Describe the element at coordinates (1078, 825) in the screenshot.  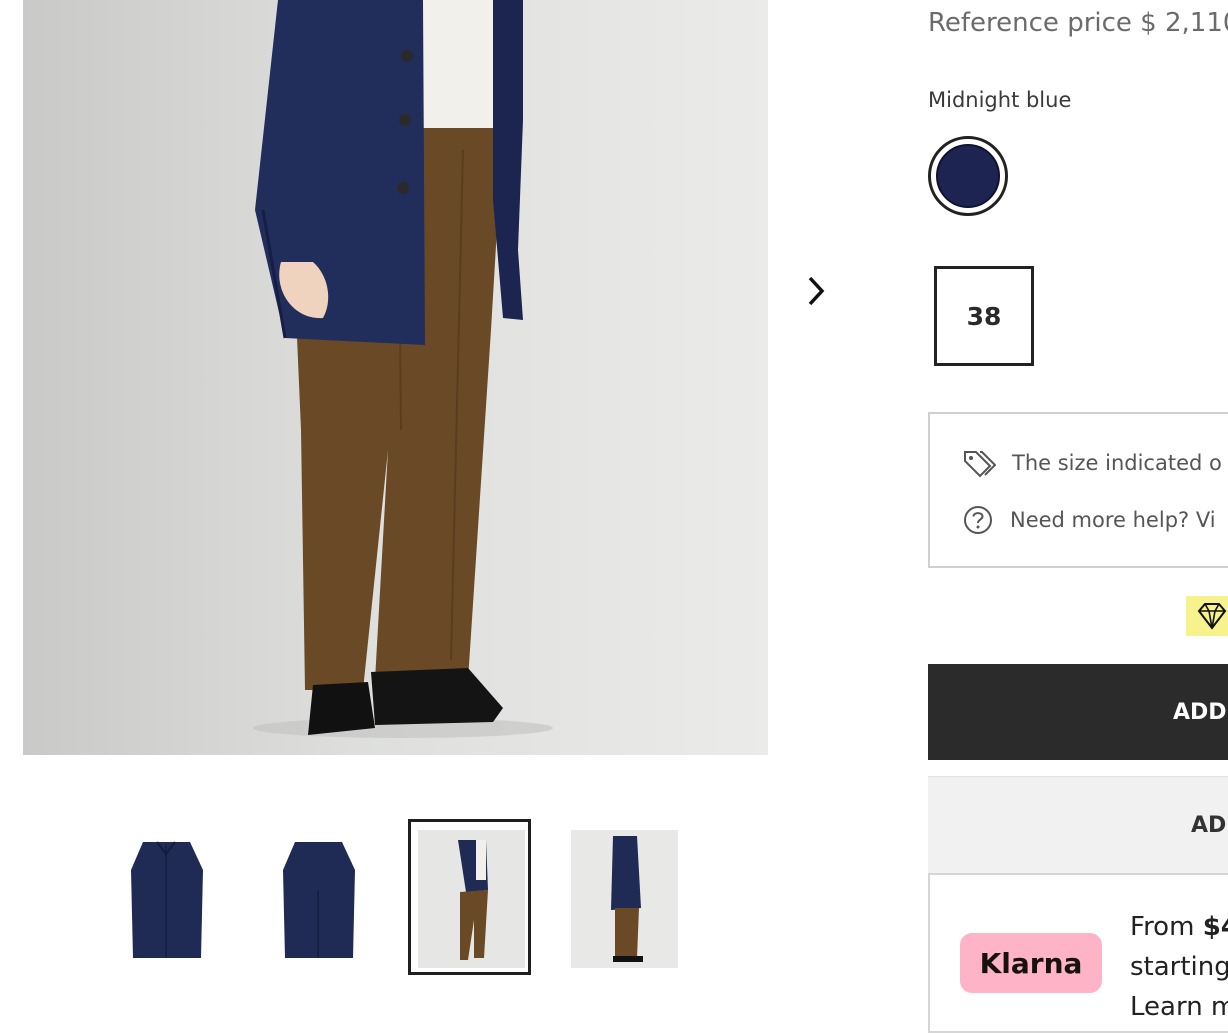
I see `add-to-wishlist-button: AD` at that location.